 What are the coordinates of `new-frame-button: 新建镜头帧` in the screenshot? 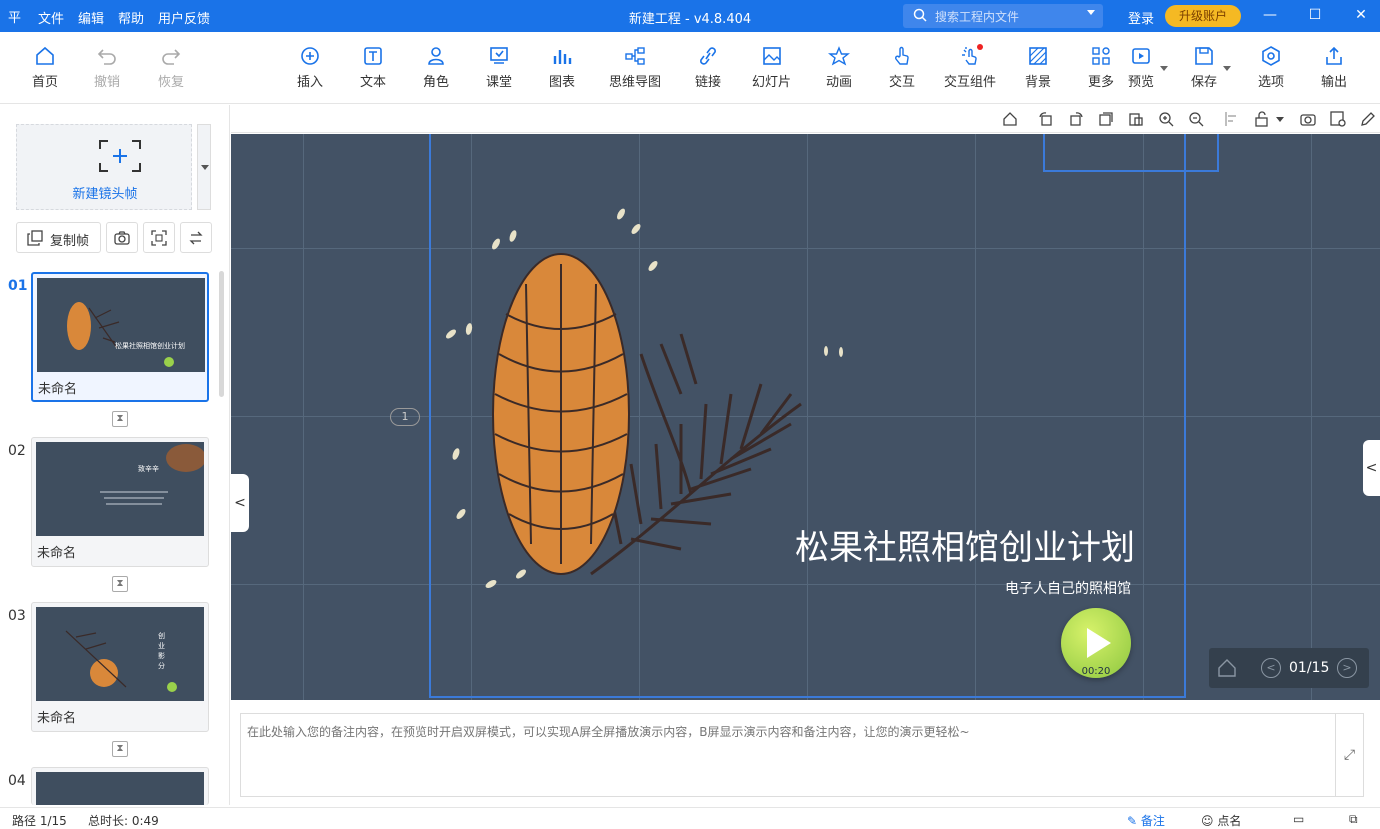 It's located at (104, 167).